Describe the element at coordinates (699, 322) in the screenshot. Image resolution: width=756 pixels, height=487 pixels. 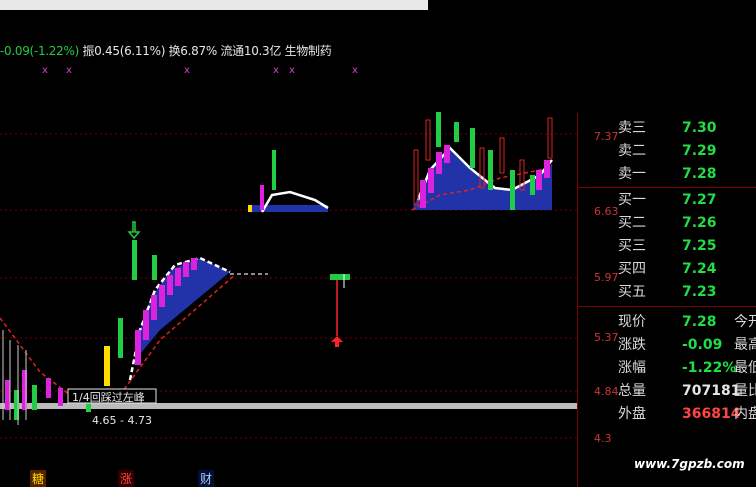
I see `quote-value: 7.28` at that location.